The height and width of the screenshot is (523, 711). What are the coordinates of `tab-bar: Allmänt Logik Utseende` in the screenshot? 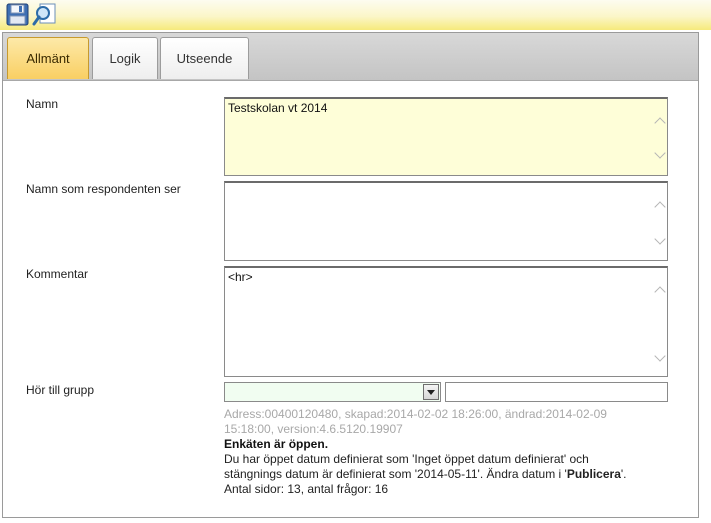 It's located at (350, 57).